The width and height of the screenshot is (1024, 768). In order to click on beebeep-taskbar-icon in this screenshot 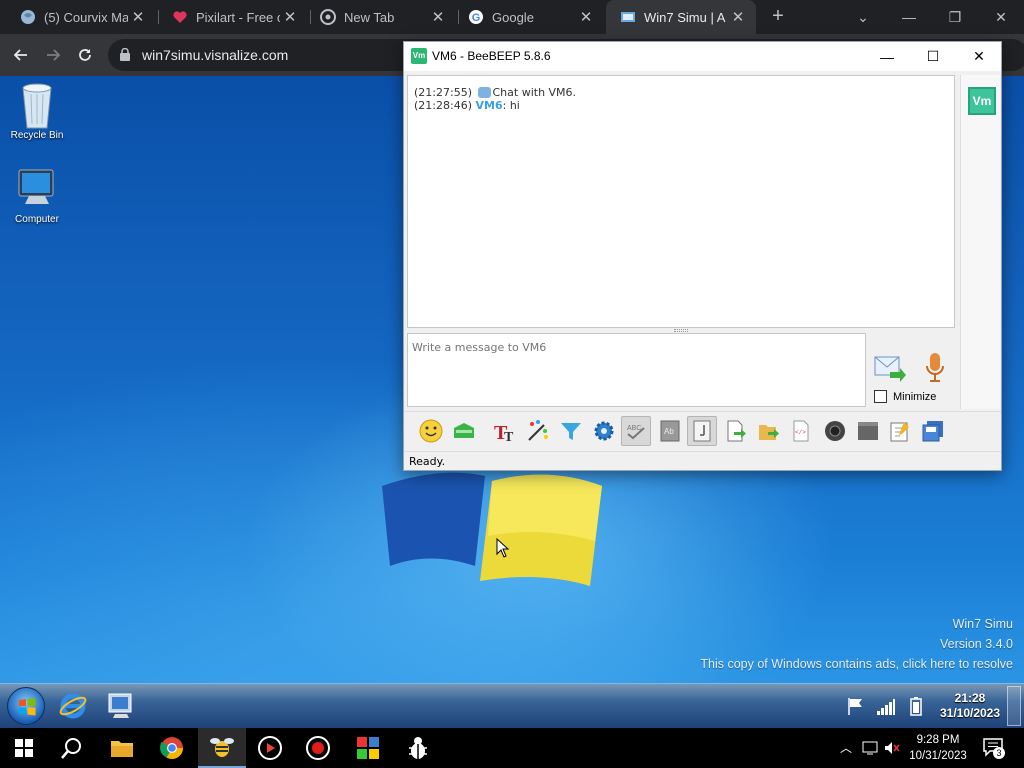, I will do `click(122, 706)`.